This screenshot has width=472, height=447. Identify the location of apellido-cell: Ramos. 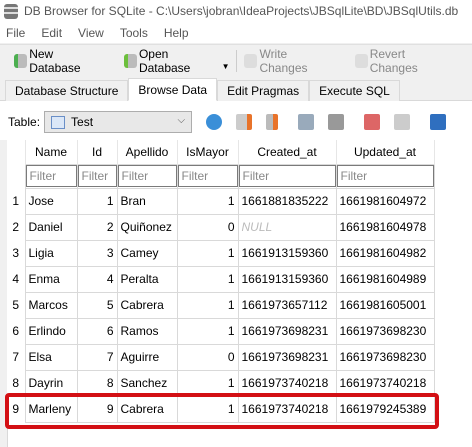
(147, 331).